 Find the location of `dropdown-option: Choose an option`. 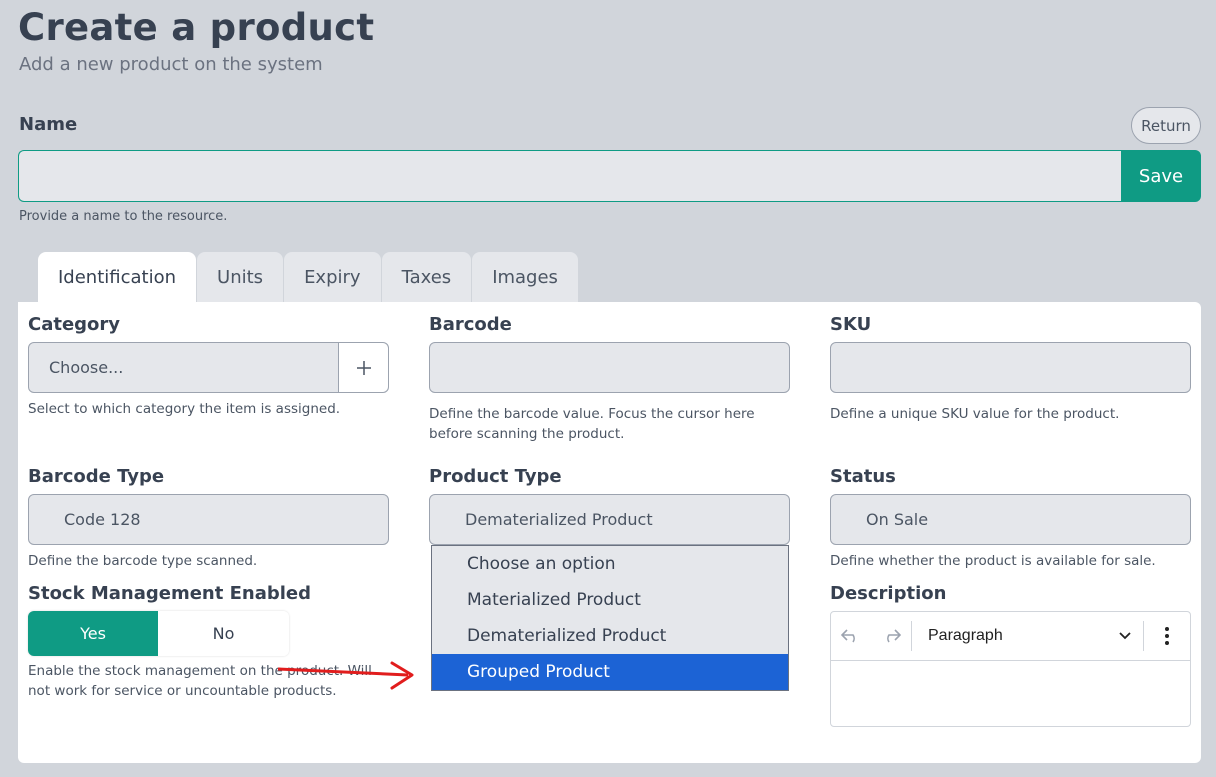

dropdown-option: Choose an option is located at coordinates (610, 564).